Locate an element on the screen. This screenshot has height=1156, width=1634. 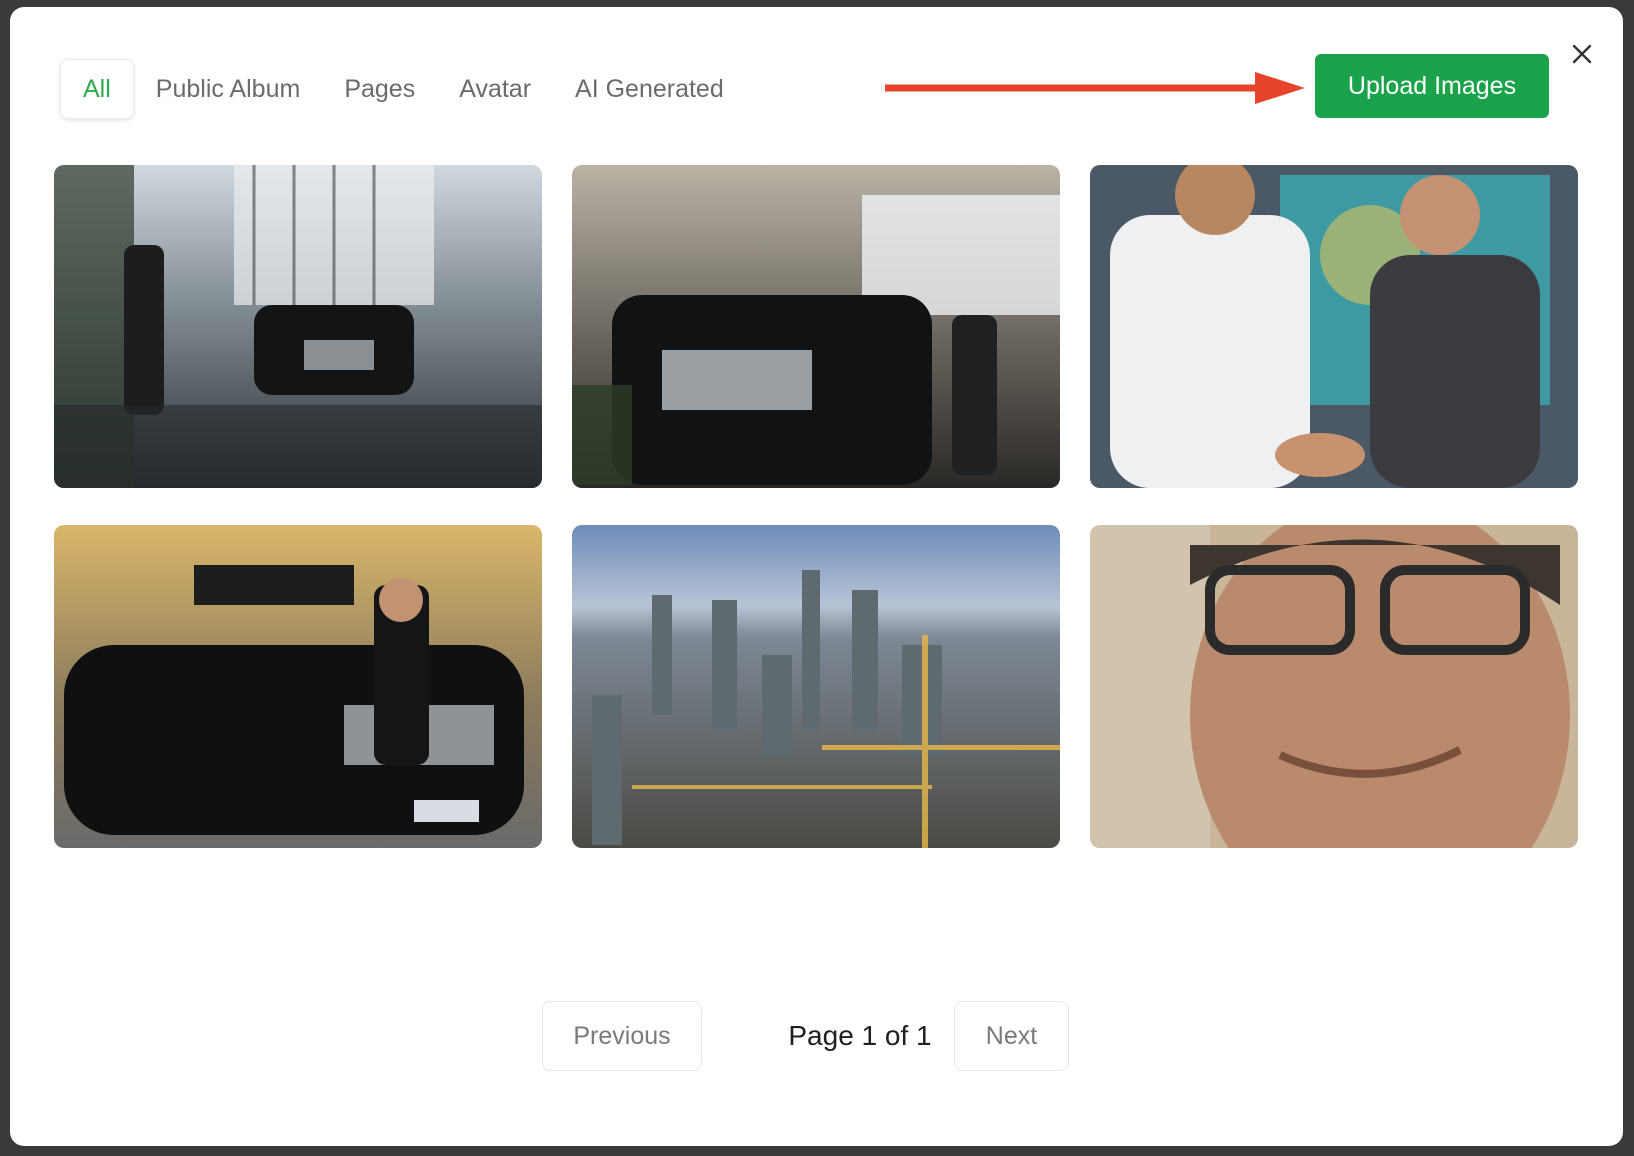
tab-ai-generated: AI Generated is located at coordinates (649, 89).